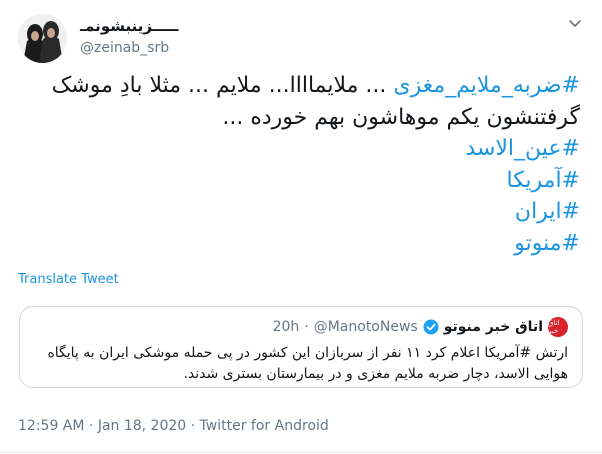 The image size is (602, 454). I want to click on user-handle: @zeinab_srb, so click(124, 48).